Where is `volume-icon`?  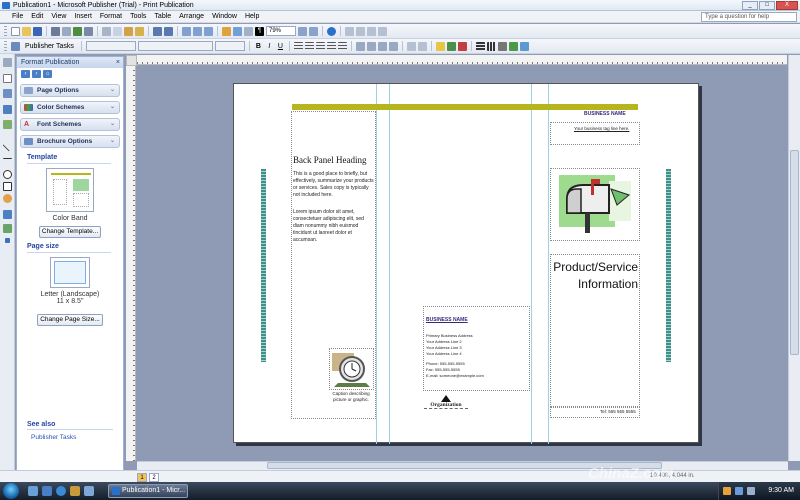 volume-icon is located at coordinates (751, 491).